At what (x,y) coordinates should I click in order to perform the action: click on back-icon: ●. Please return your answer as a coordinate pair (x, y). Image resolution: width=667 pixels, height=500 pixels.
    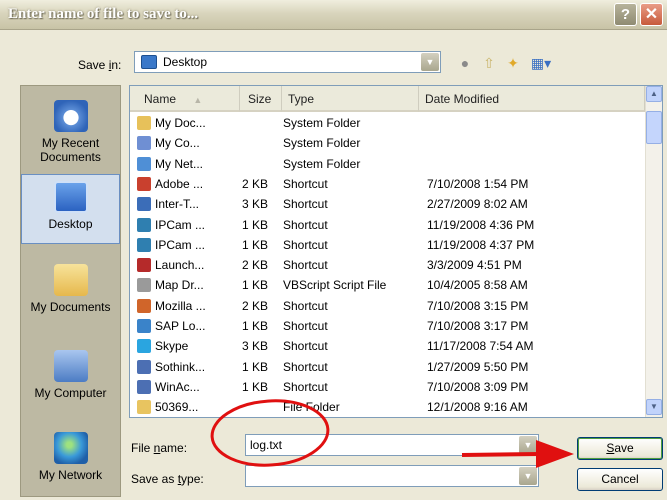
    Looking at the image, I should click on (465, 63).